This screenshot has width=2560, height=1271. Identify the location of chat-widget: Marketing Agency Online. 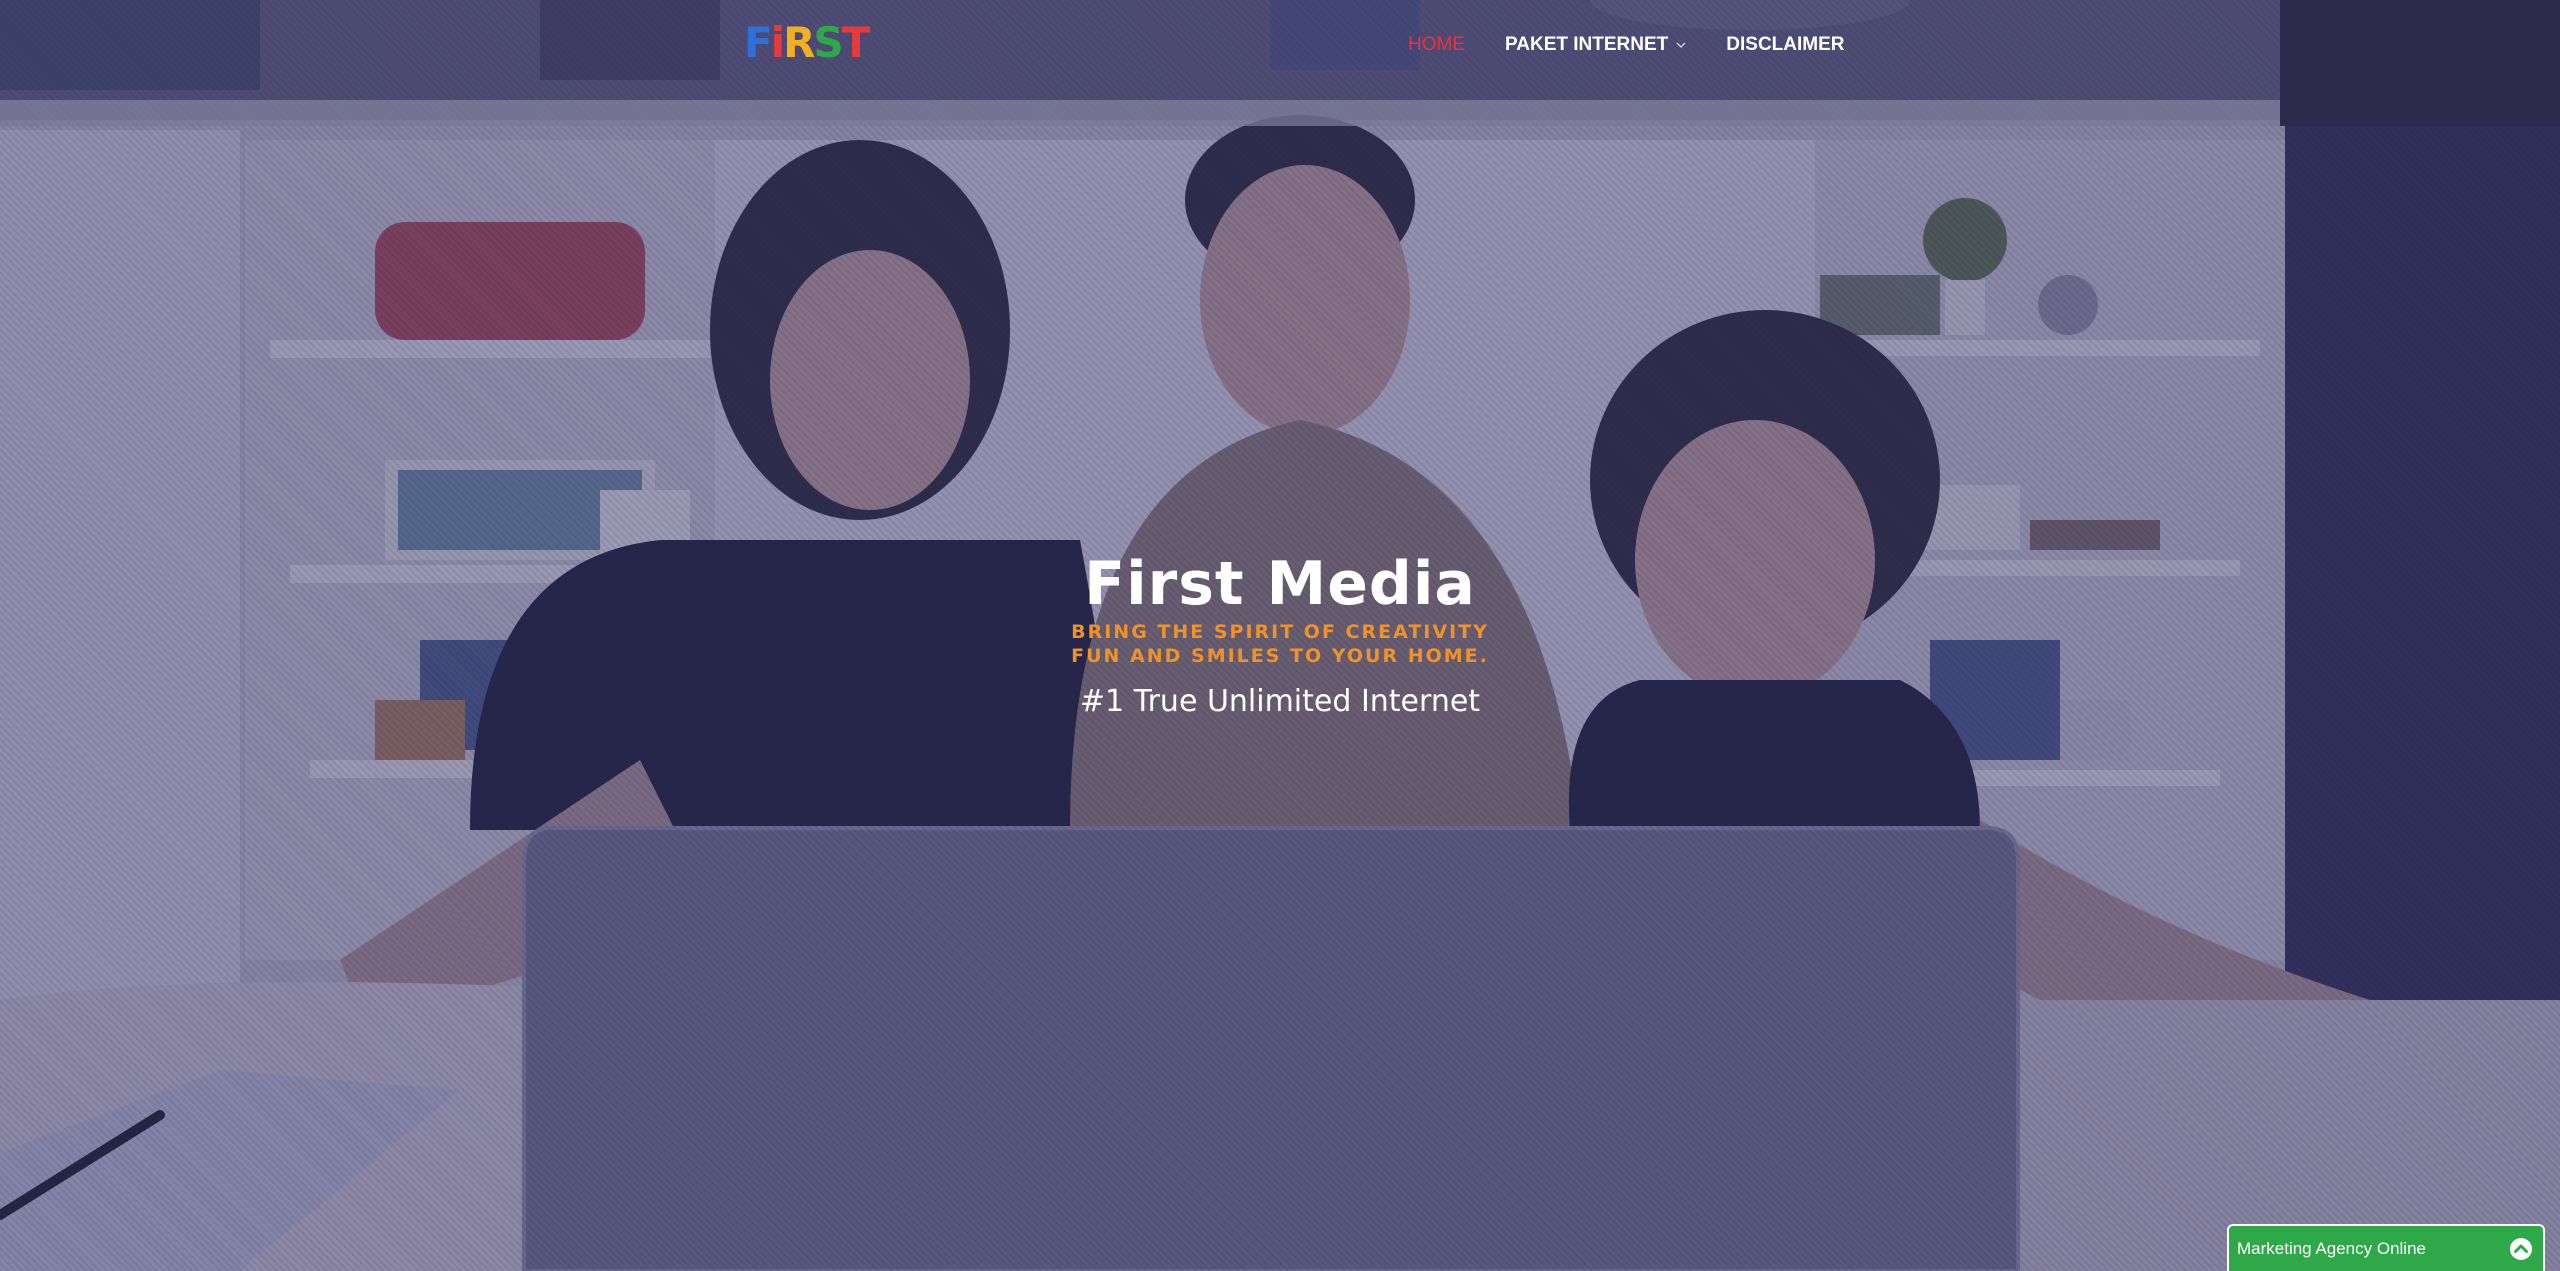
(2386, 1247).